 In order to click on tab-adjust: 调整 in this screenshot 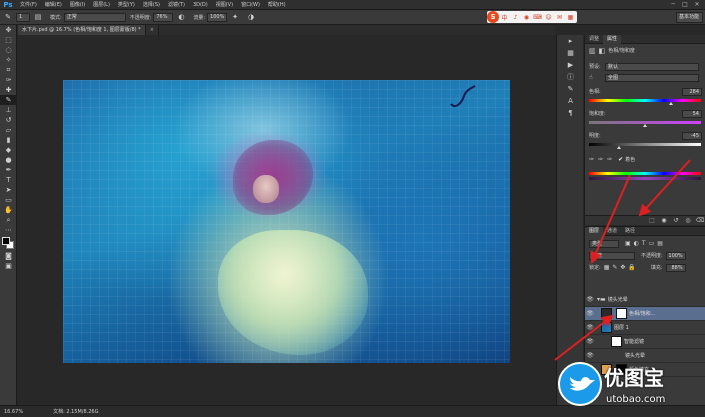, I will do `click(594, 39)`.